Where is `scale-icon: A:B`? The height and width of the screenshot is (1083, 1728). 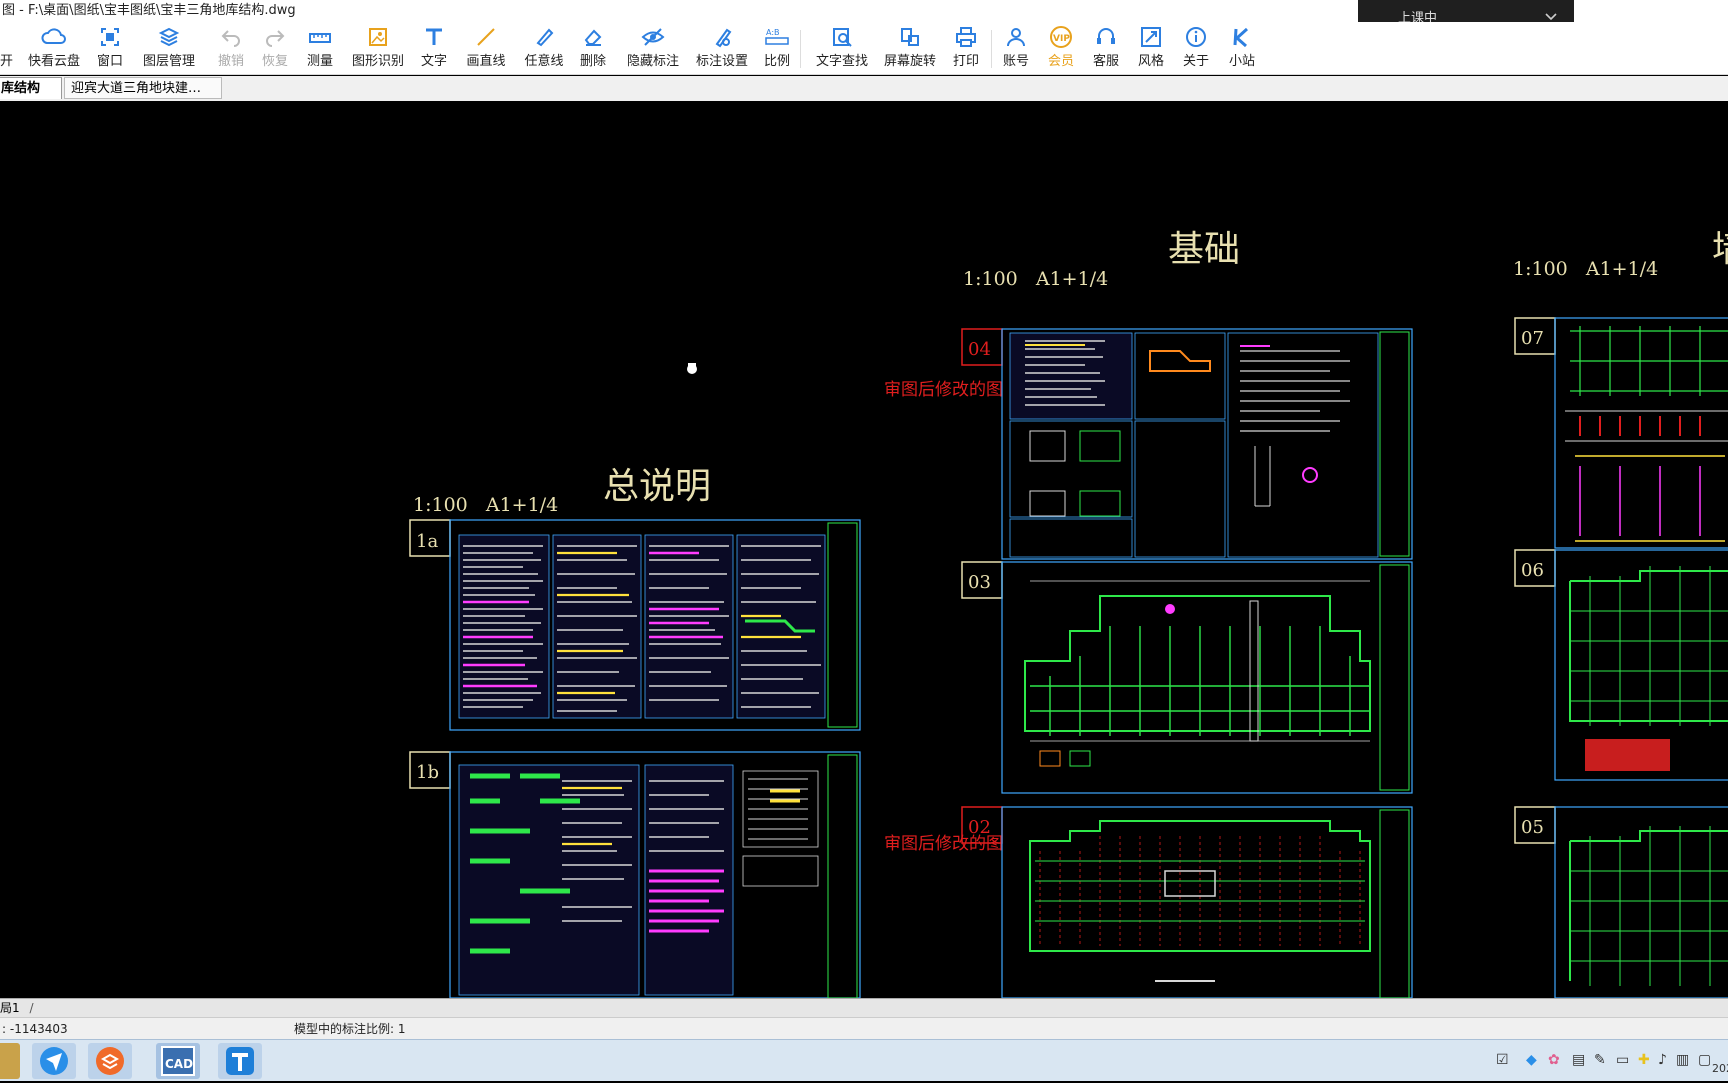 scale-icon: A:B is located at coordinates (777, 38).